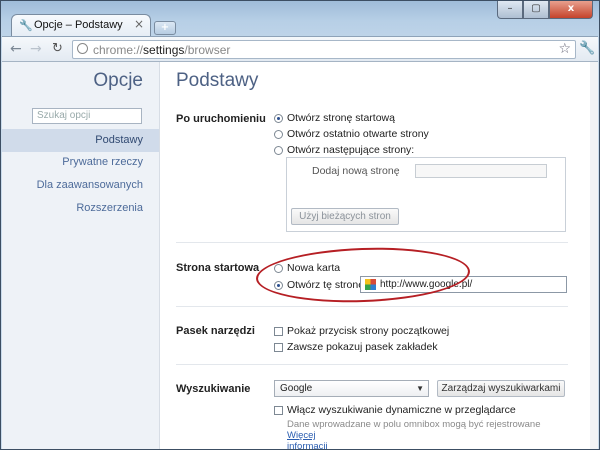 This screenshot has width=600, height=450. Describe the element at coordinates (481, 171) in the screenshot. I see `add-page-field` at that location.